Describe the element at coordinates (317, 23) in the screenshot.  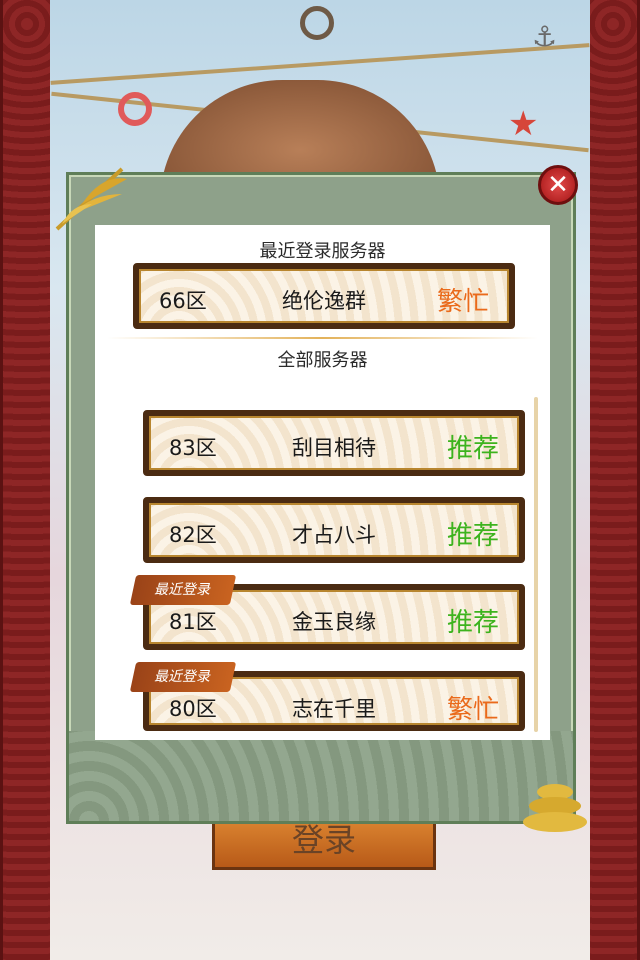
I see `ship-wheel-icon` at that location.